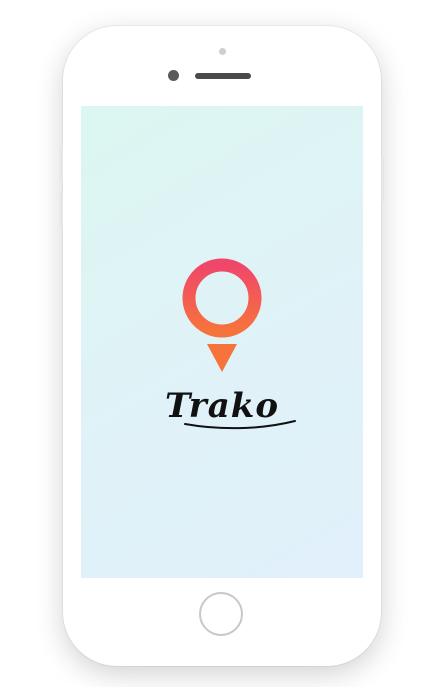 This screenshot has height=687, width=429. Describe the element at coordinates (382, 179) in the screenshot. I see `power-button` at that location.